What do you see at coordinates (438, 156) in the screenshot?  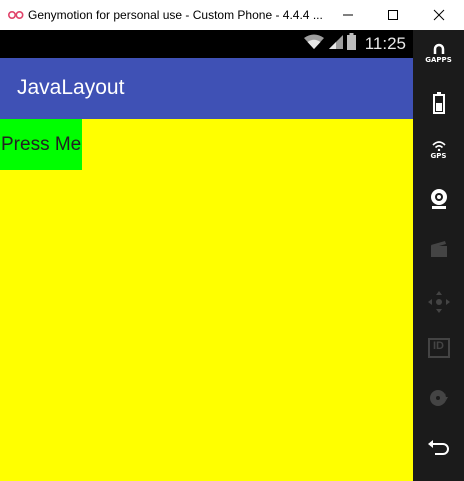 I see `gps-label: GPS` at bounding box center [438, 156].